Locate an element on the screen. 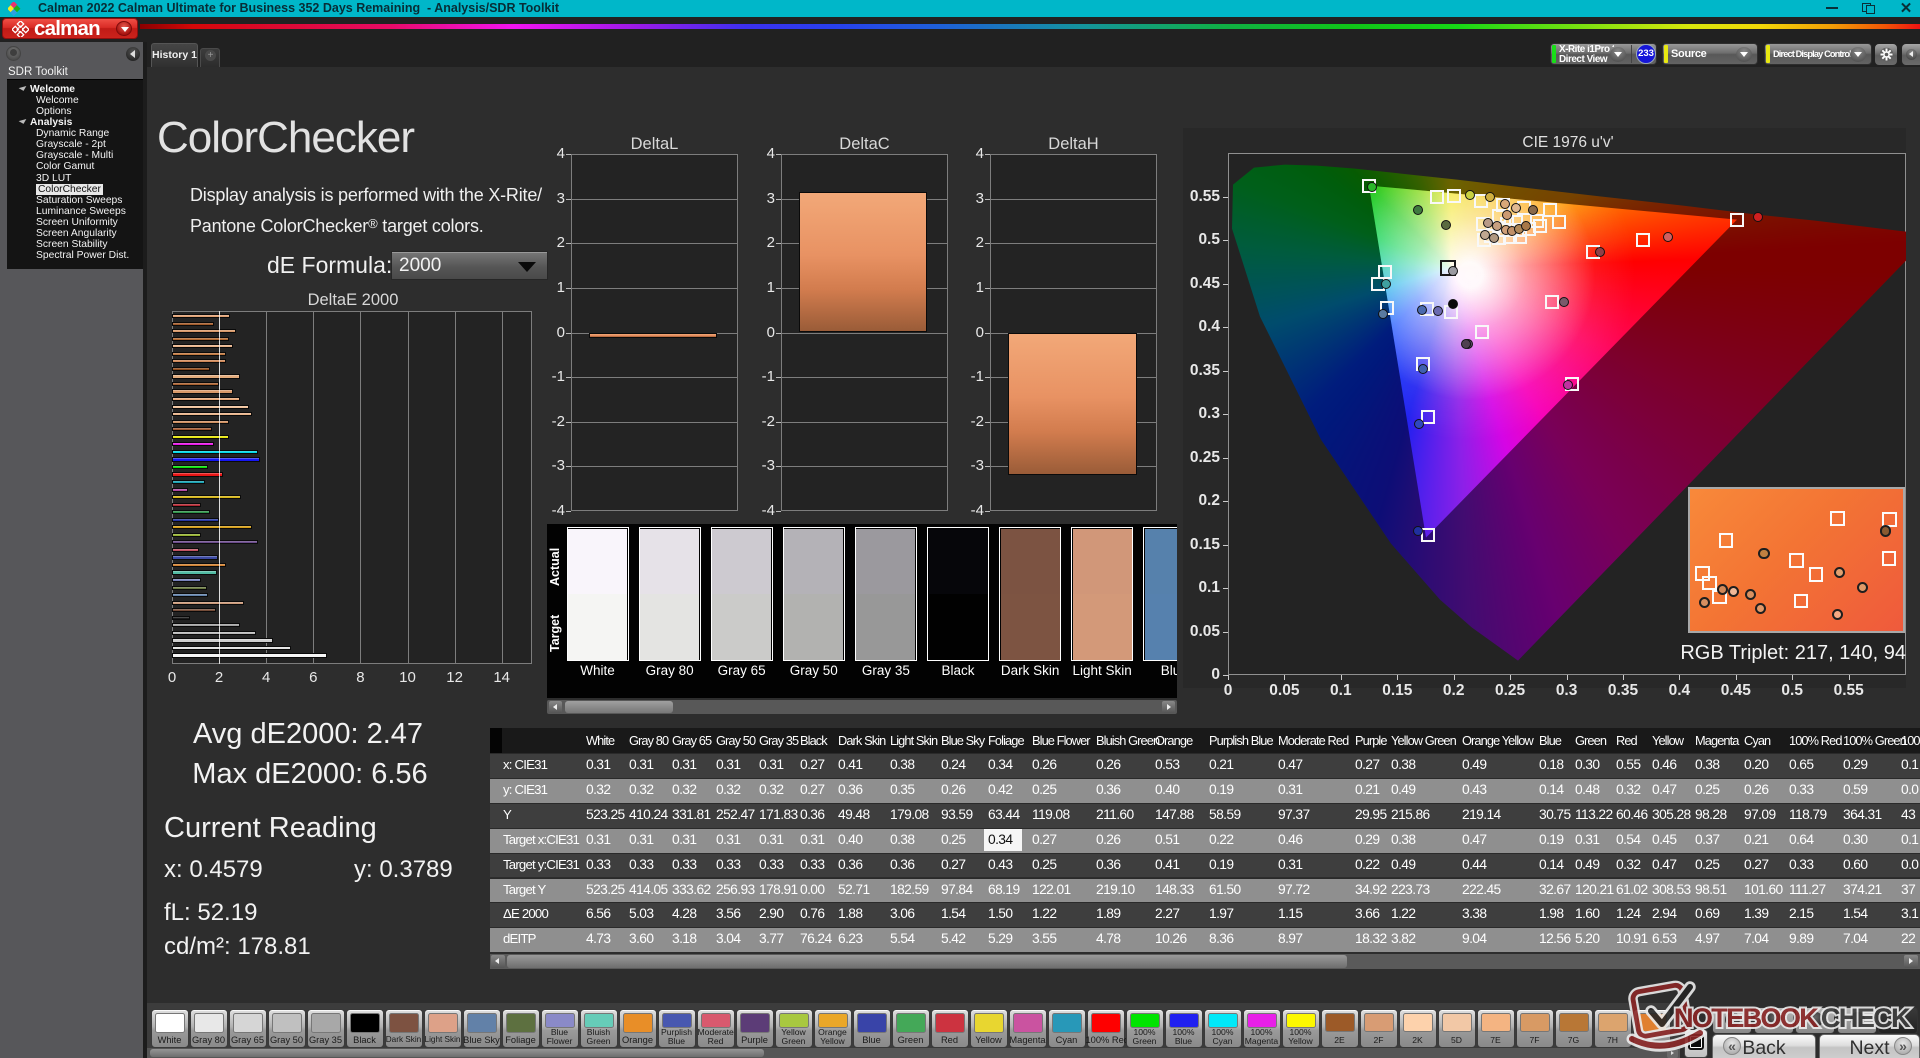 The image size is (1920, 1058). svg-text: CHECK is located at coordinates (1866, 1018).